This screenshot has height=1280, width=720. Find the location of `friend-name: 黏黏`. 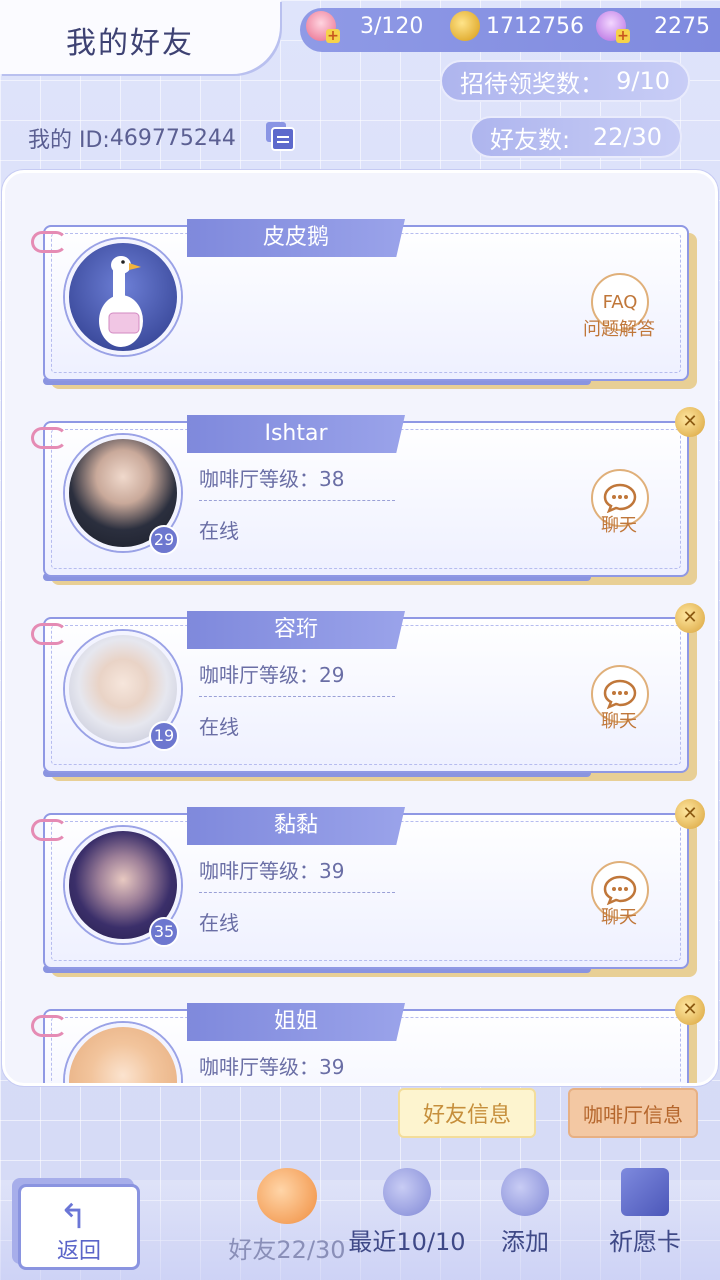

friend-name: 黏黏 is located at coordinates (296, 826).